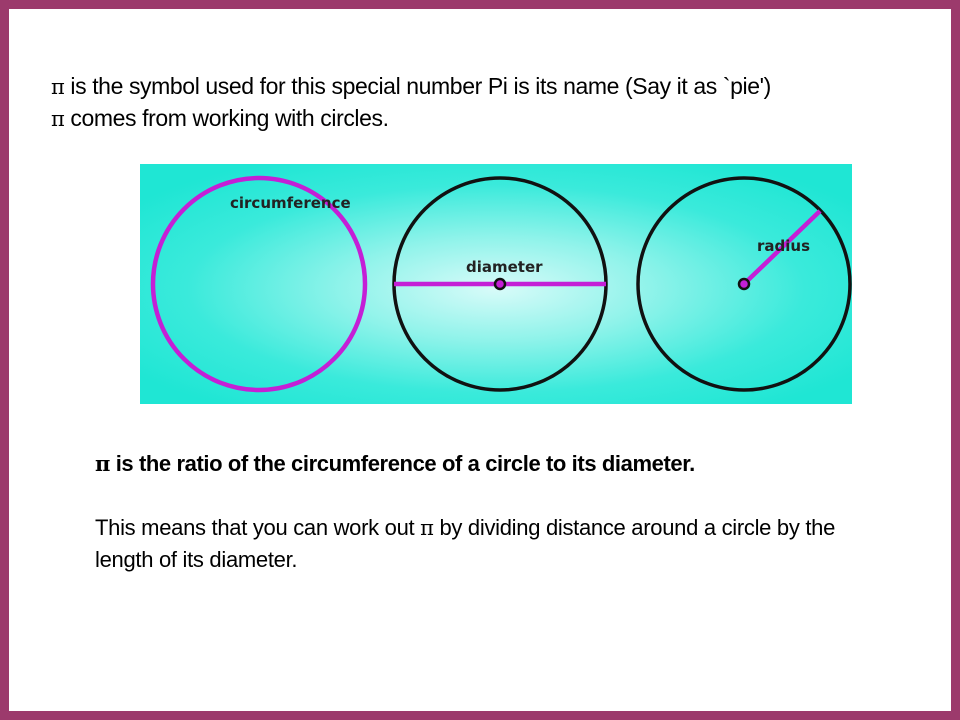 This screenshot has width=960, height=720. What do you see at coordinates (411, 119) in the screenshot?
I see `intro-line-2: π comes from working with circles.` at bounding box center [411, 119].